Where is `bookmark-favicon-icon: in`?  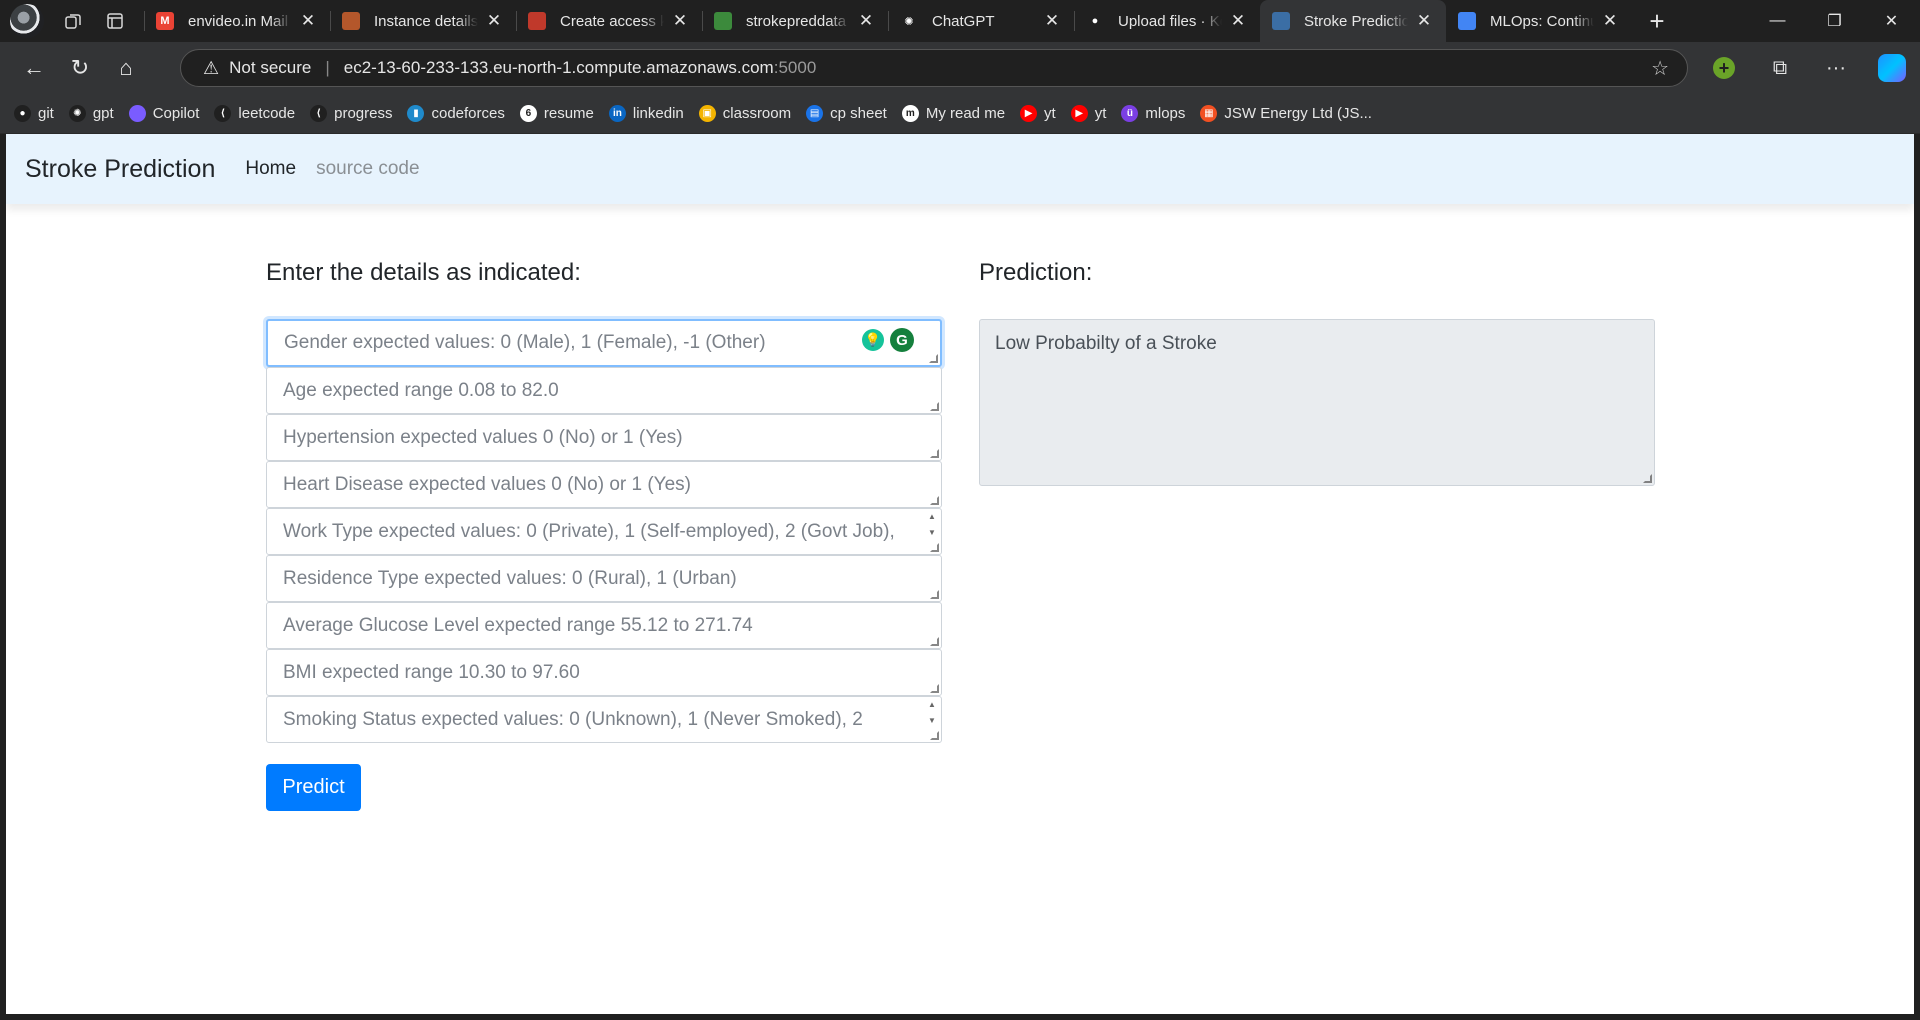
bookmark-favicon-icon: in is located at coordinates (617, 113).